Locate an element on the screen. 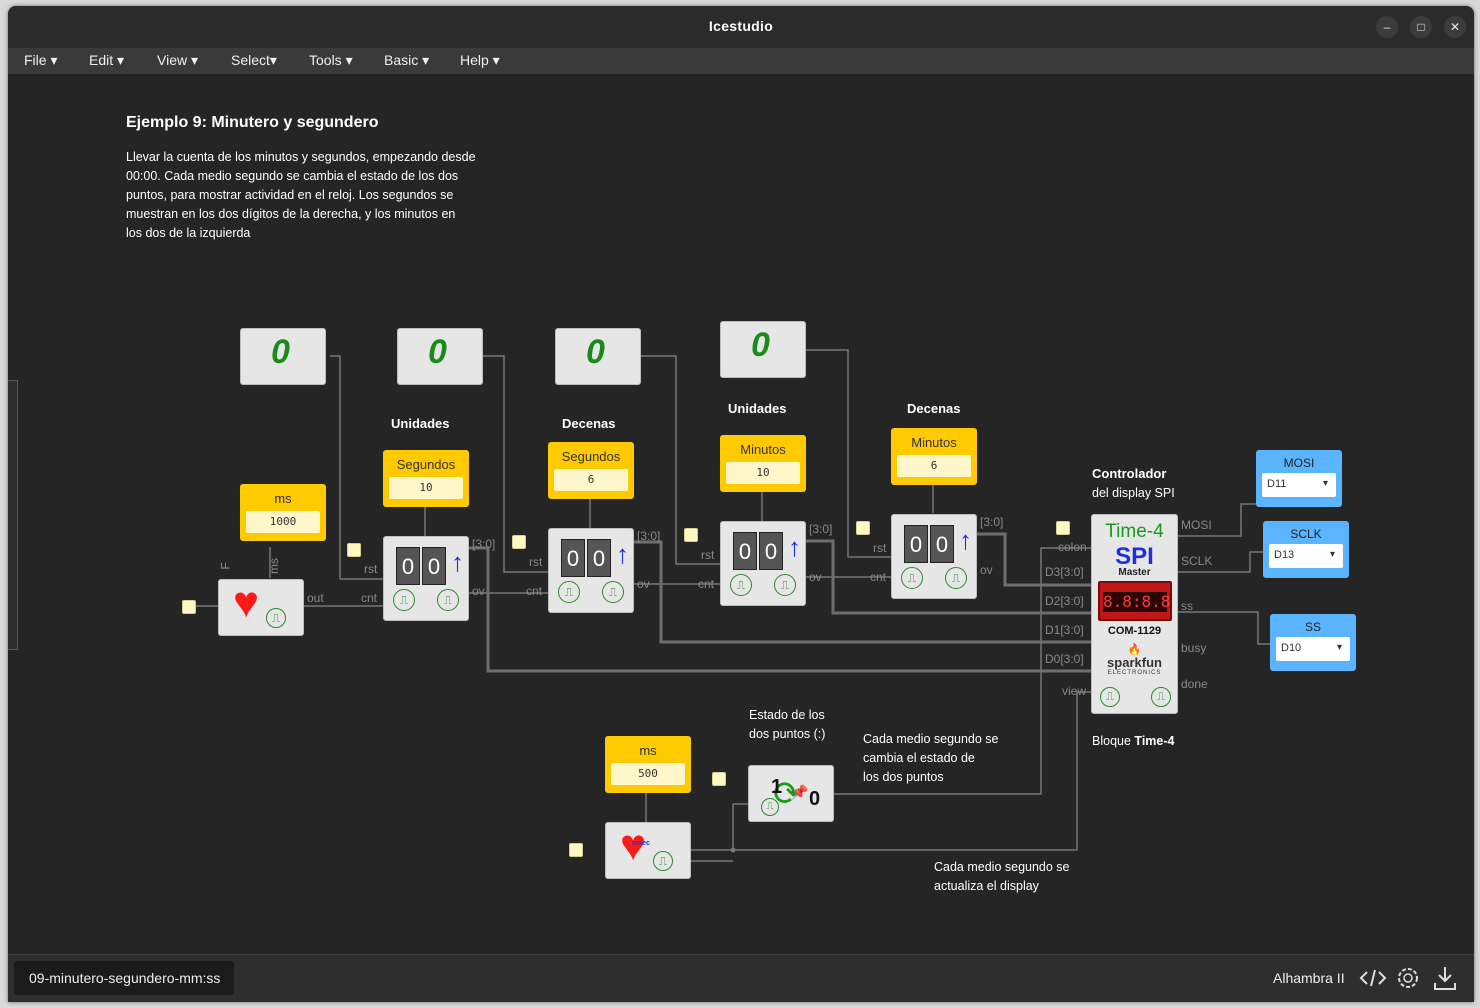 The height and width of the screenshot is (1008, 1480). constant-ms: ms 500 is located at coordinates (648, 764).